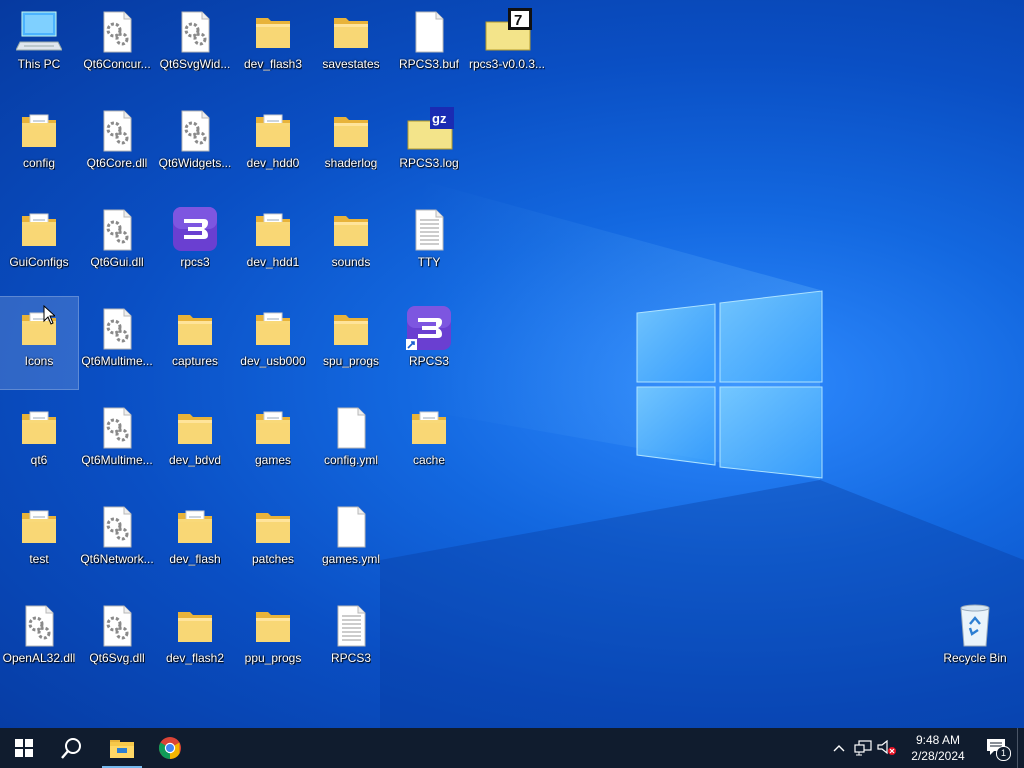  I want to click on desktop-icon-dev-flash3: dev_flash3, so click(273, 46).